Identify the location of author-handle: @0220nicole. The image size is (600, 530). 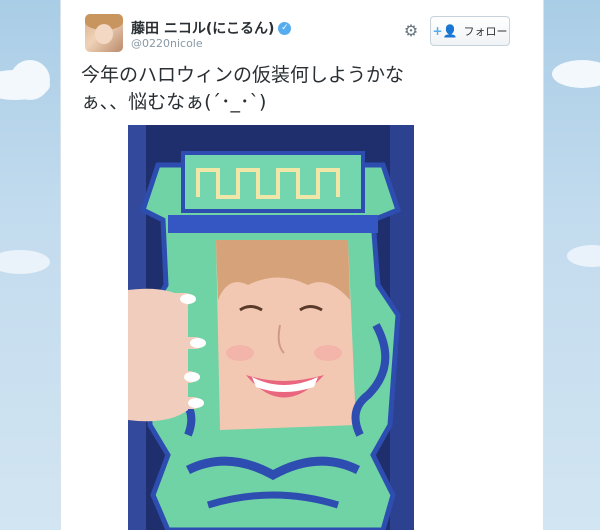
(167, 43).